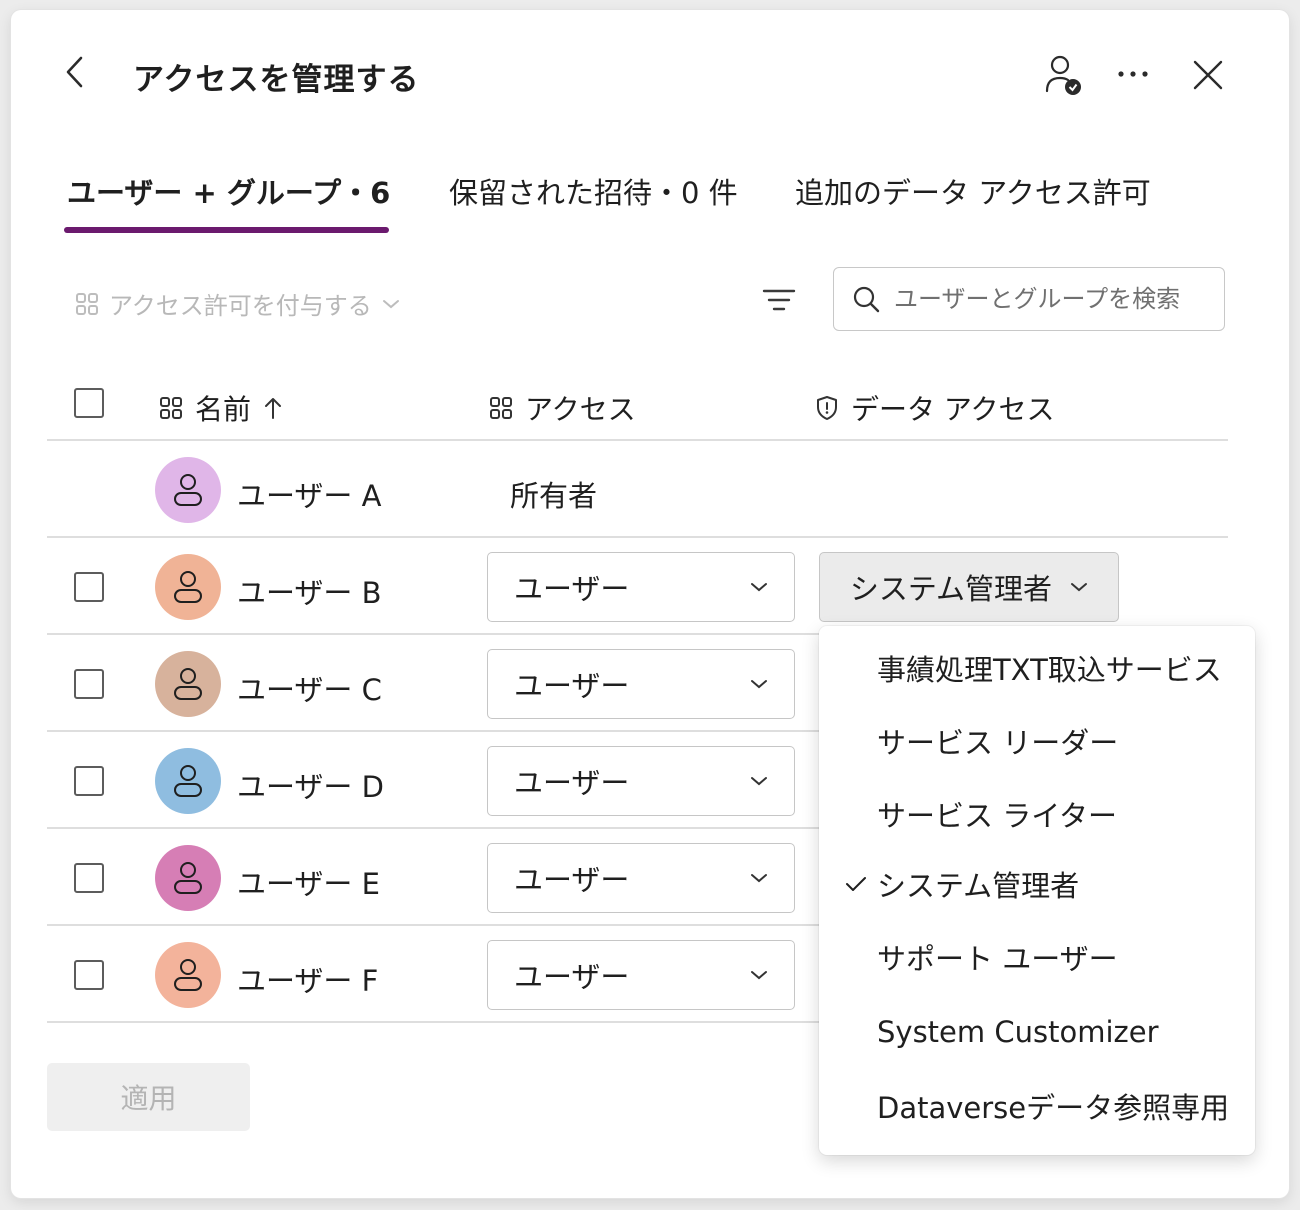  I want to click on arrow-up-icon, so click(273, 408).